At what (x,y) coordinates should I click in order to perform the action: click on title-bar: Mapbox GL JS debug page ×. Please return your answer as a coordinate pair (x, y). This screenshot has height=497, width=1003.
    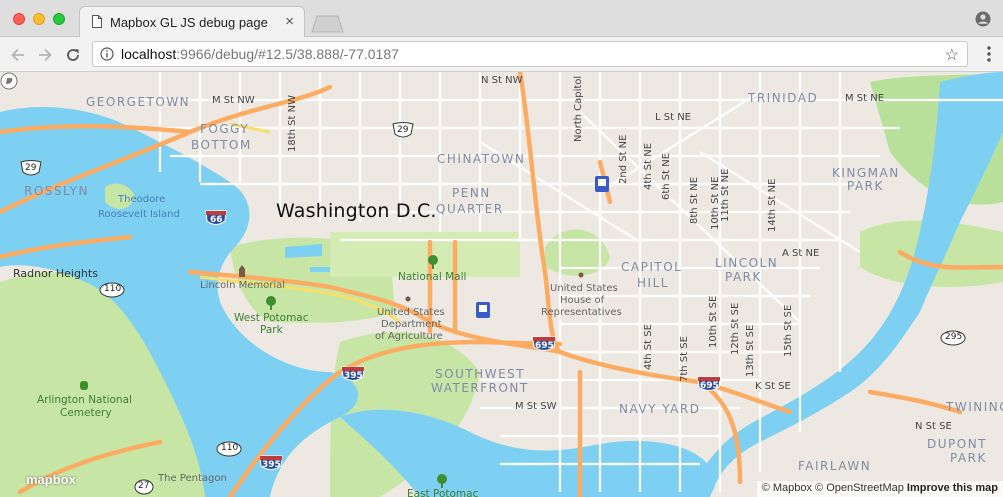
    Looking at the image, I should click on (501, 18).